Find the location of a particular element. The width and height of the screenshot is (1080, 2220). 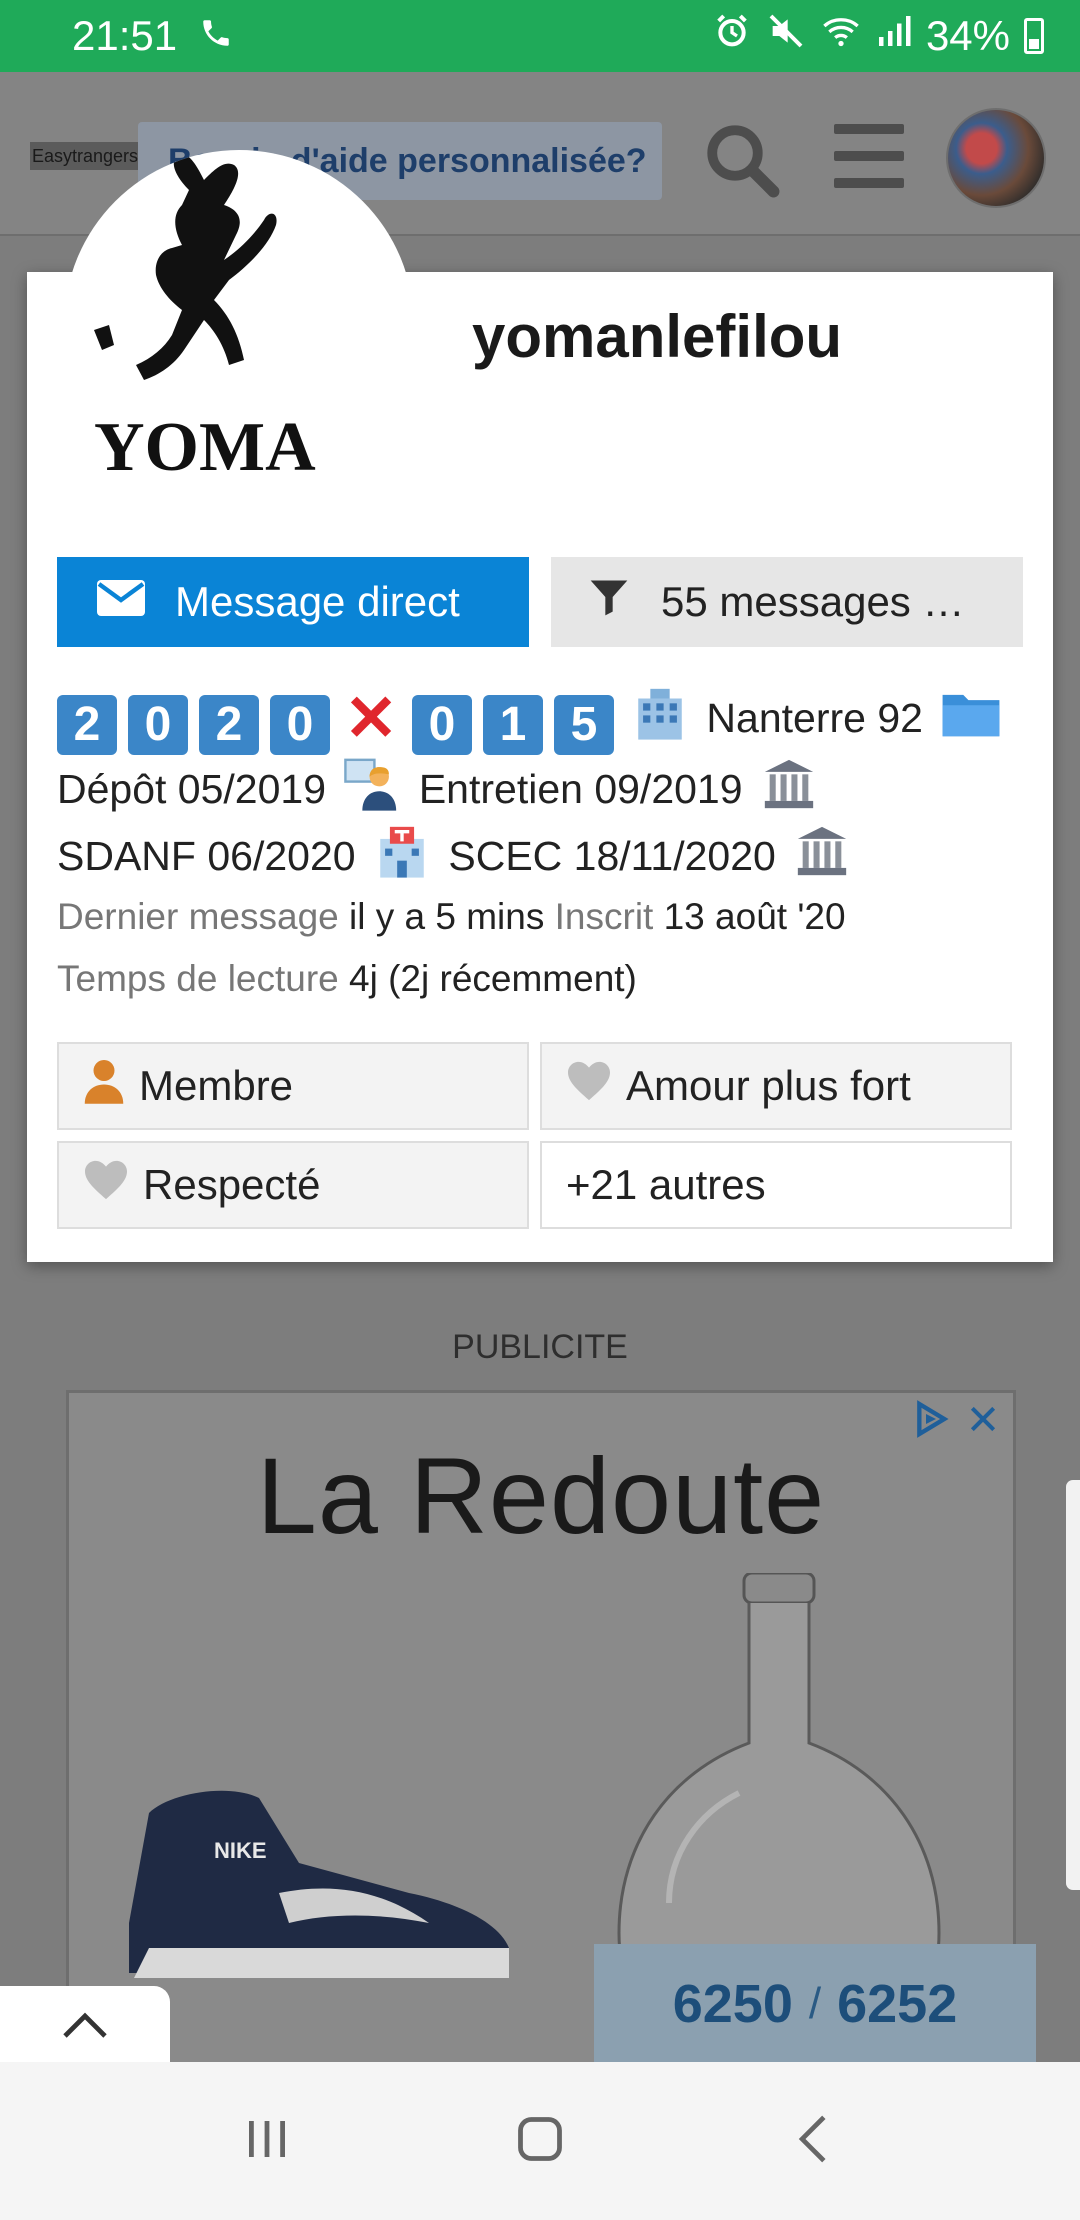

chevron-up-icon is located at coordinates (85, 2028).